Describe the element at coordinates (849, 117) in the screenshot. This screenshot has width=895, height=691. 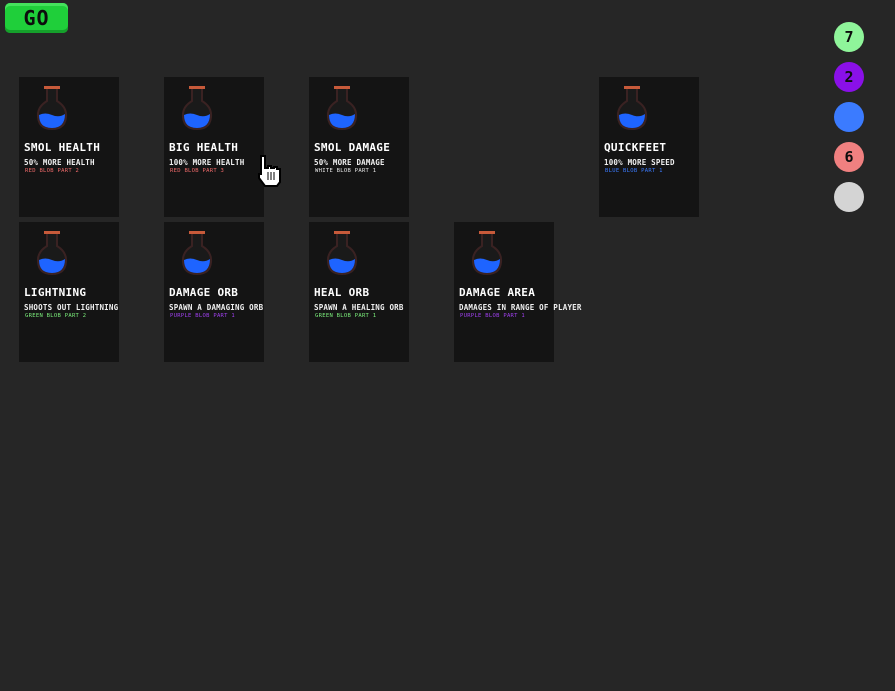
I see `blue-blob-counter` at that location.